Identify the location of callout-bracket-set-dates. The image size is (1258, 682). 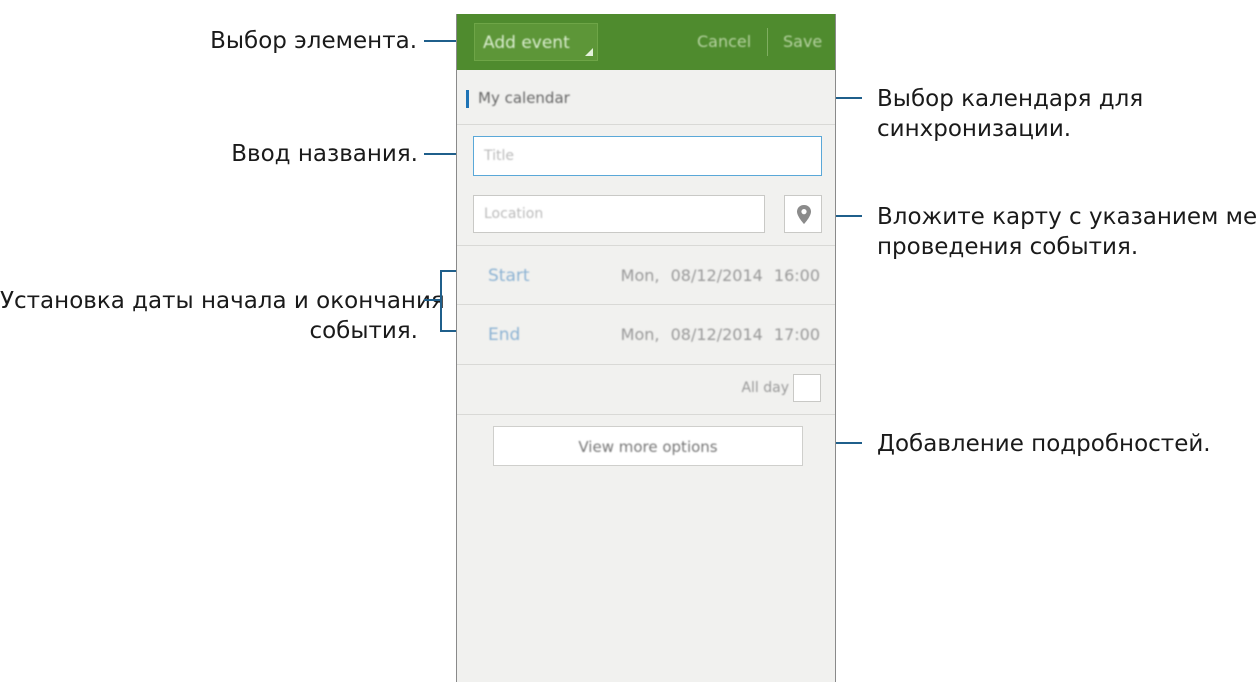
(441, 301).